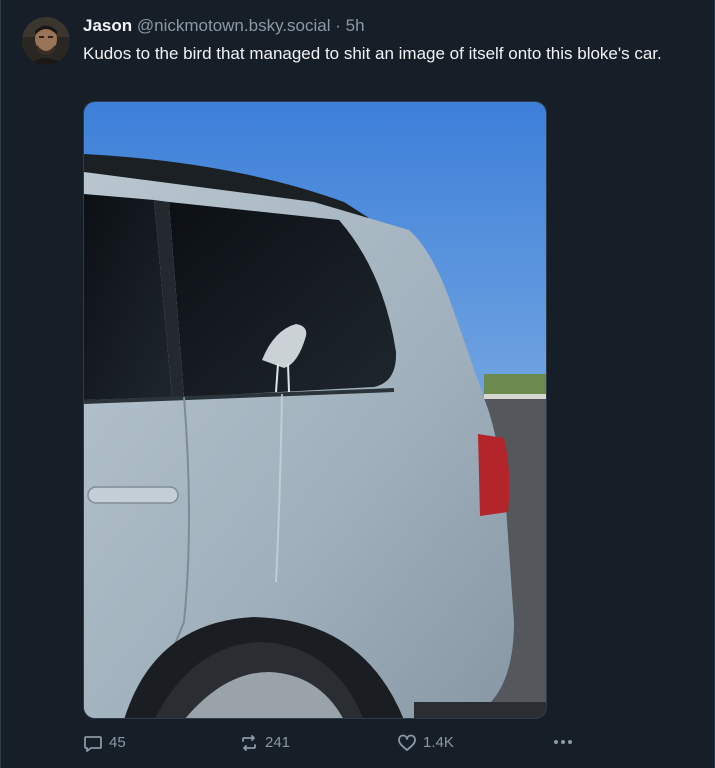 The width and height of the screenshot is (715, 768). I want to click on speech-bubble-icon, so click(93, 744).